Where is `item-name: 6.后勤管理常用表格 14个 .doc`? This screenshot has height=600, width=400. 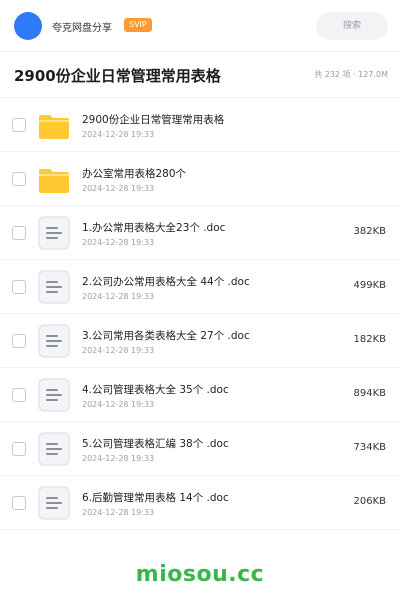
item-name: 6.后勤管理常用表格 14个 .doc is located at coordinates (155, 498).